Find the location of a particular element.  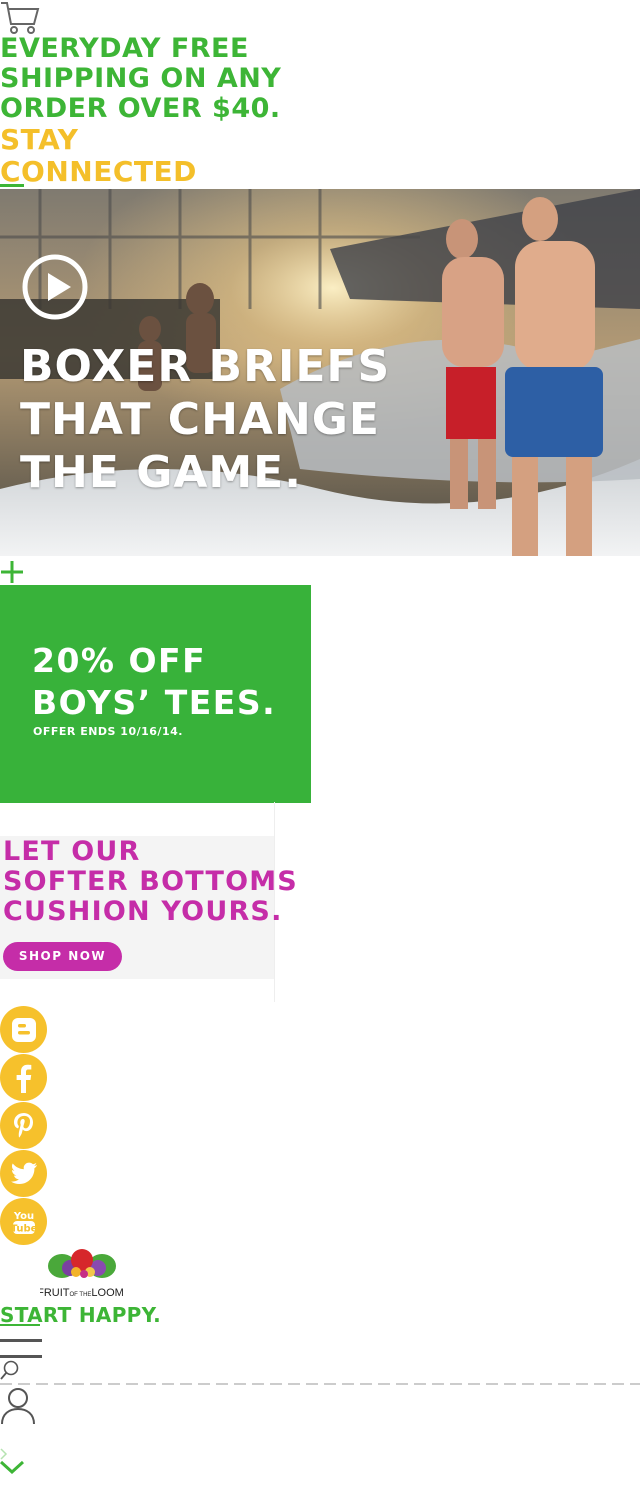

search-icon is located at coordinates (10, 1371).